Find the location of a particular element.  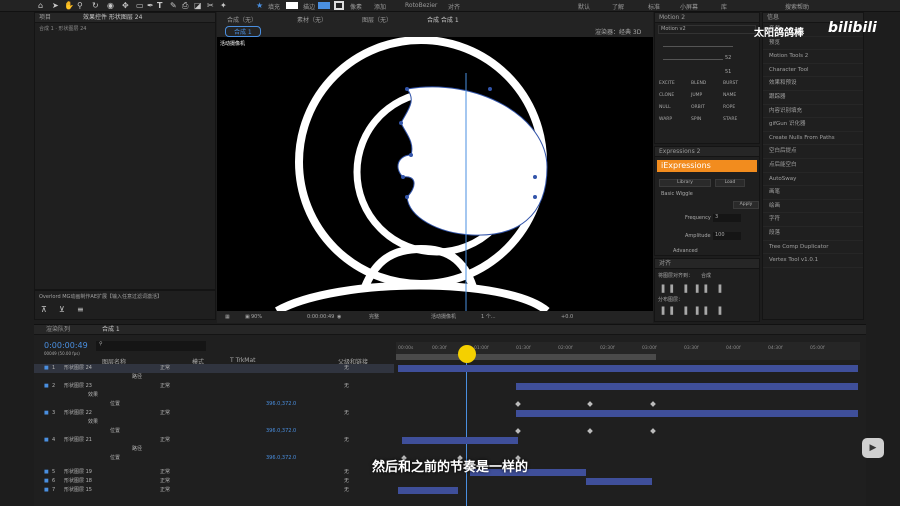

snap-label: 对齐 is located at coordinates (454, 6).